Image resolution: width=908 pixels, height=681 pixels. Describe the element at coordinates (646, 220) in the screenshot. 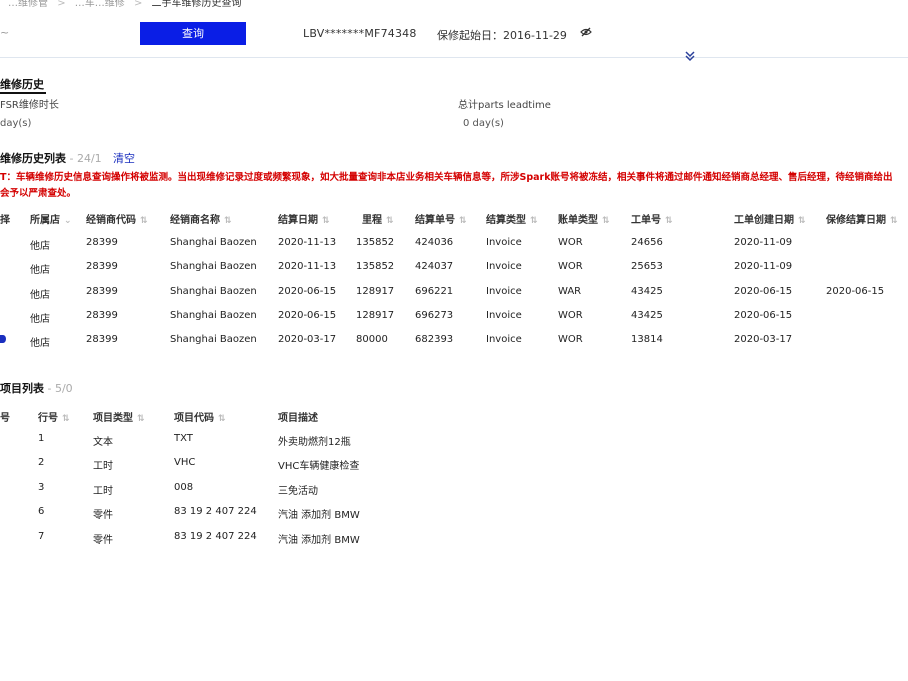

I see `col-wo-no-label: 工单号` at that location.